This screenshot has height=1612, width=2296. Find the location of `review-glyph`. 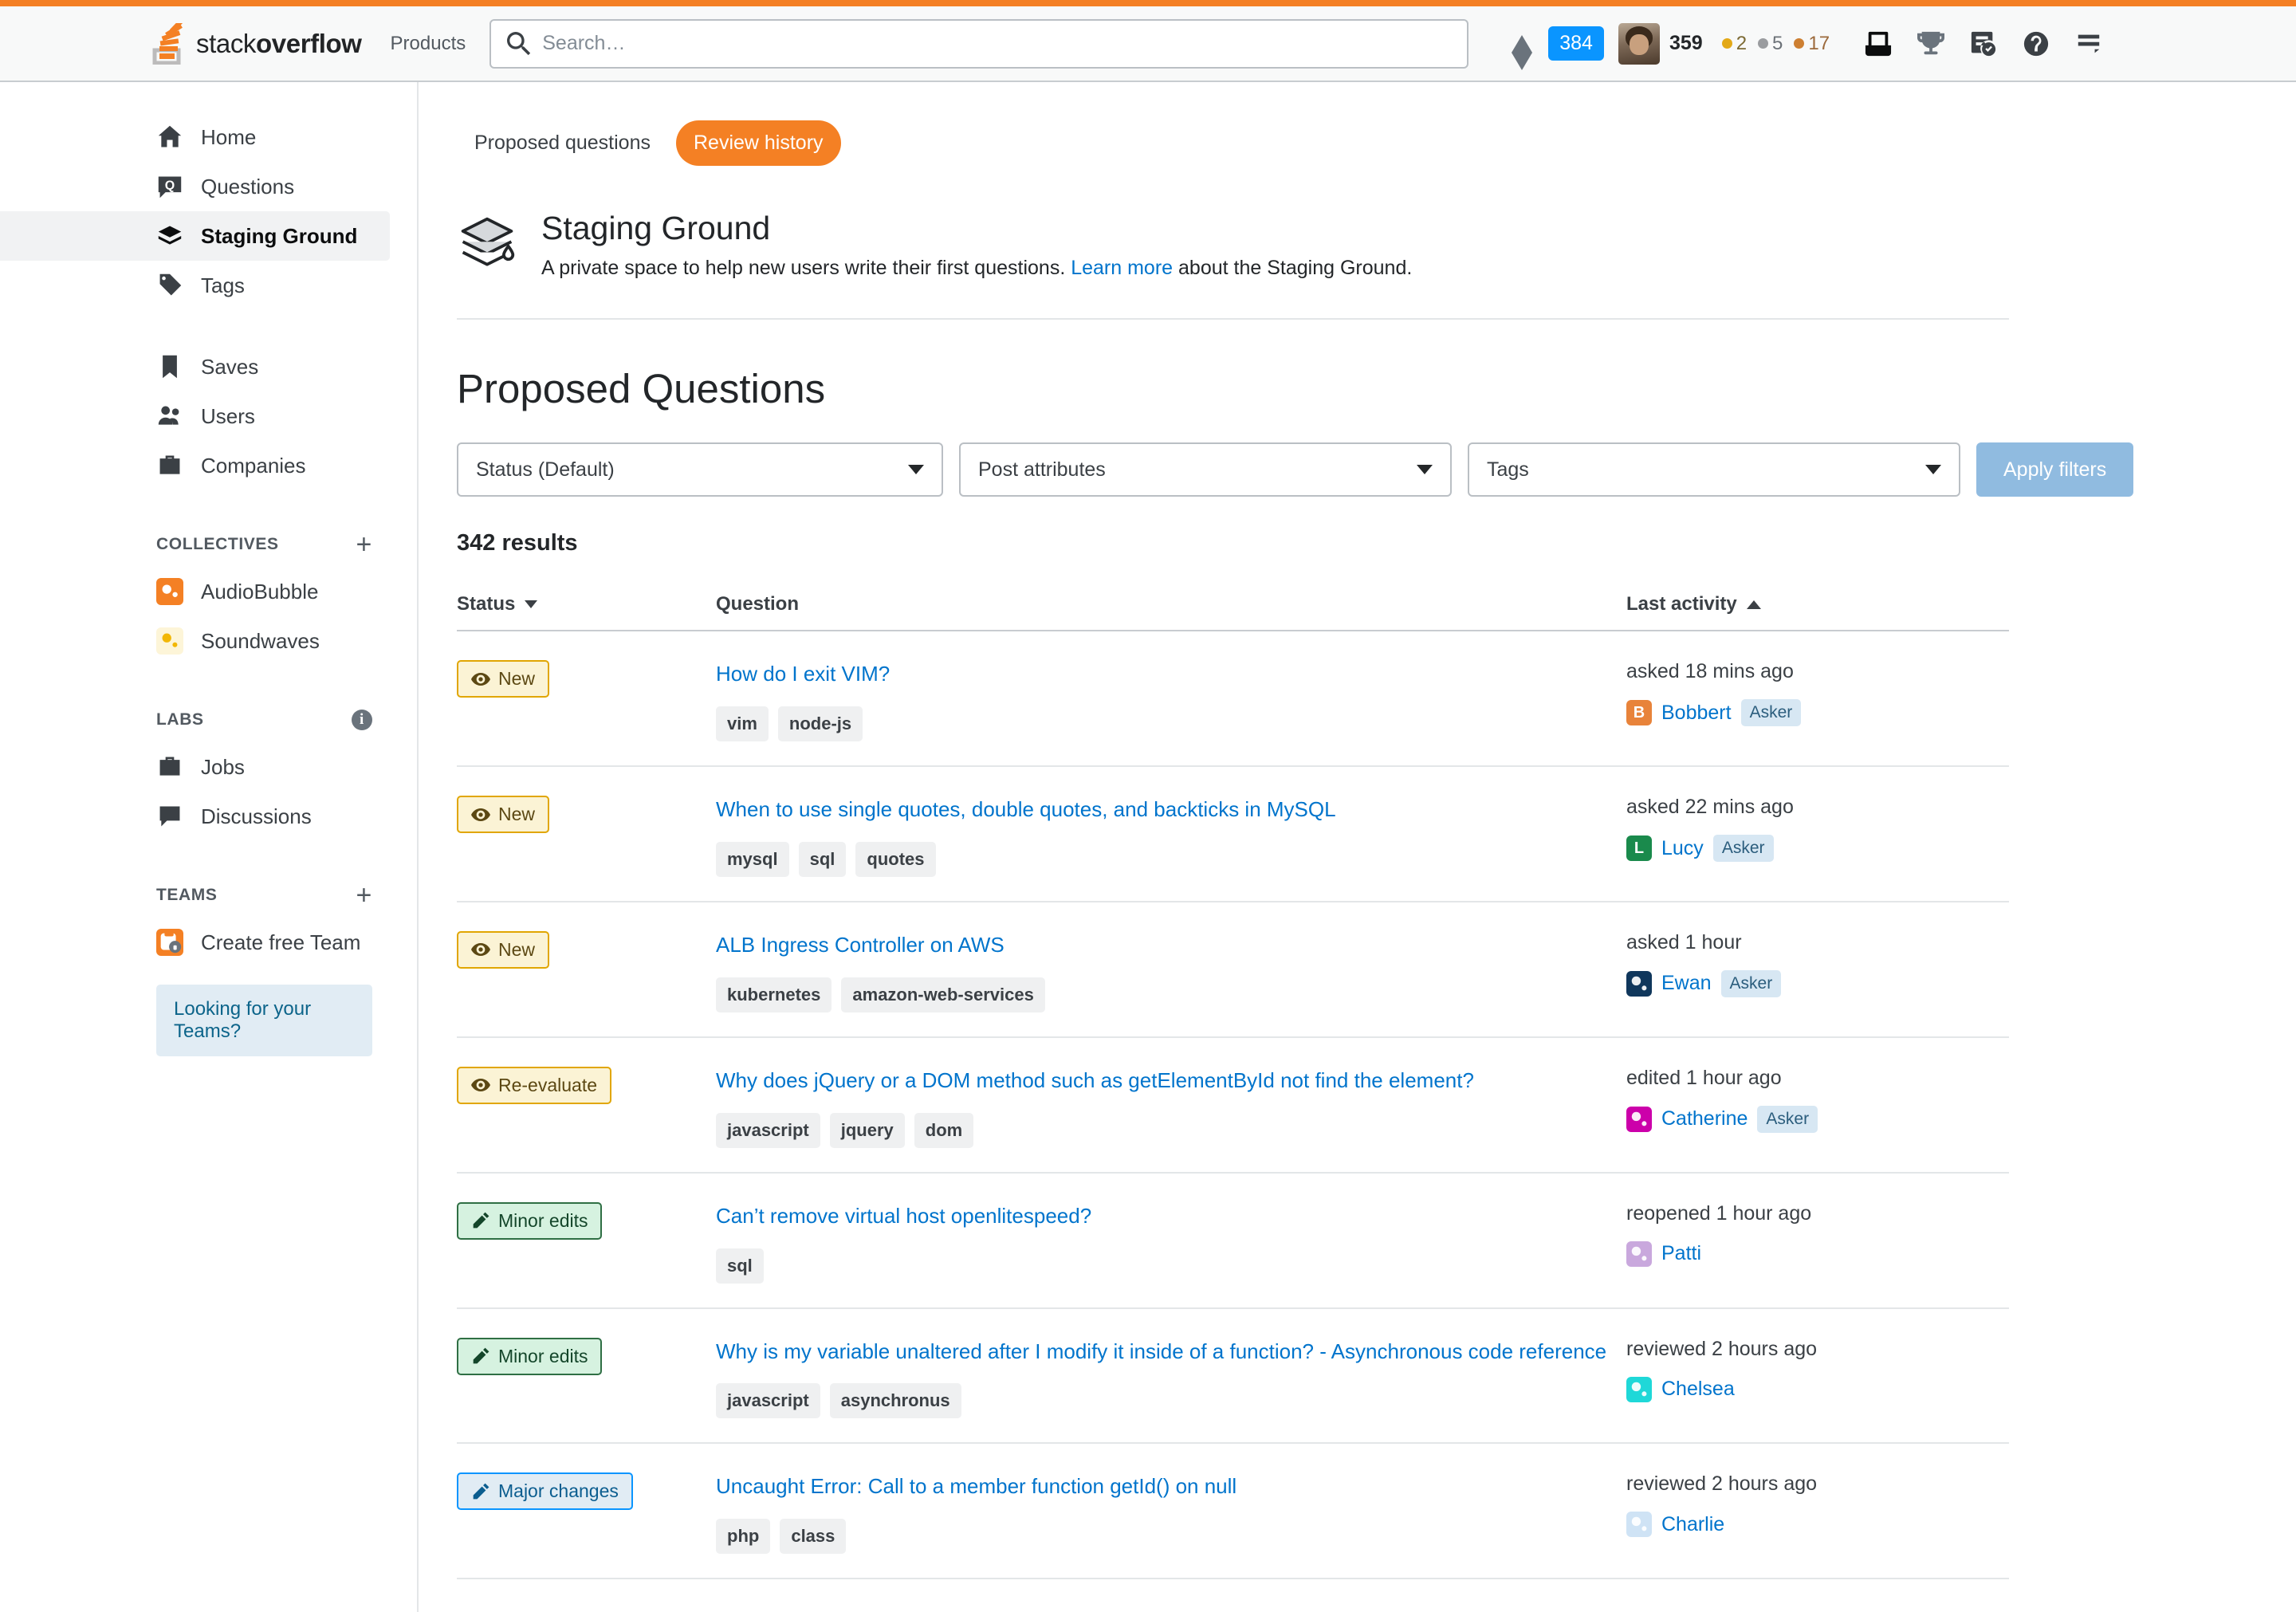

review-glyph is located at coordinates (1983, 43).